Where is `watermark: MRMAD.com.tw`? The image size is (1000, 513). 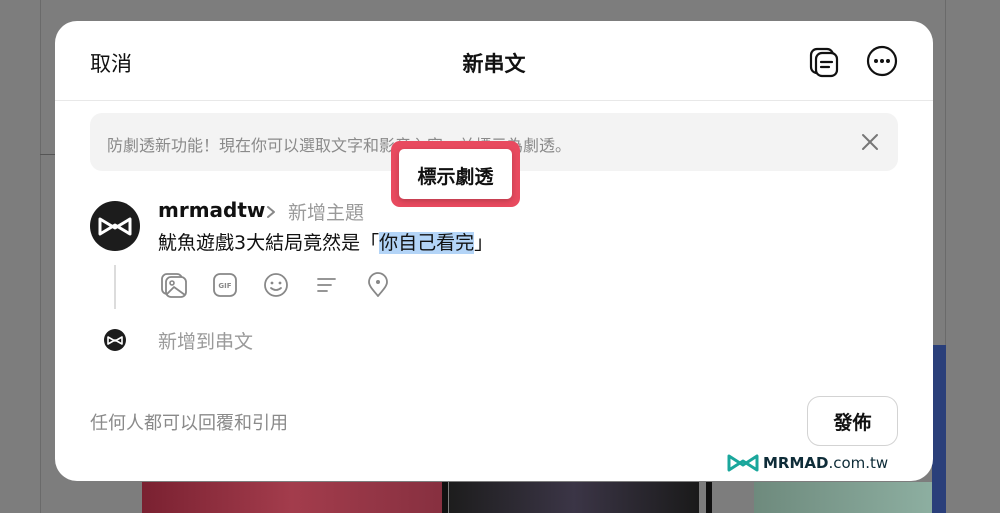
watermark: MRMAD.com.tw is located at coordinates (827, 463).